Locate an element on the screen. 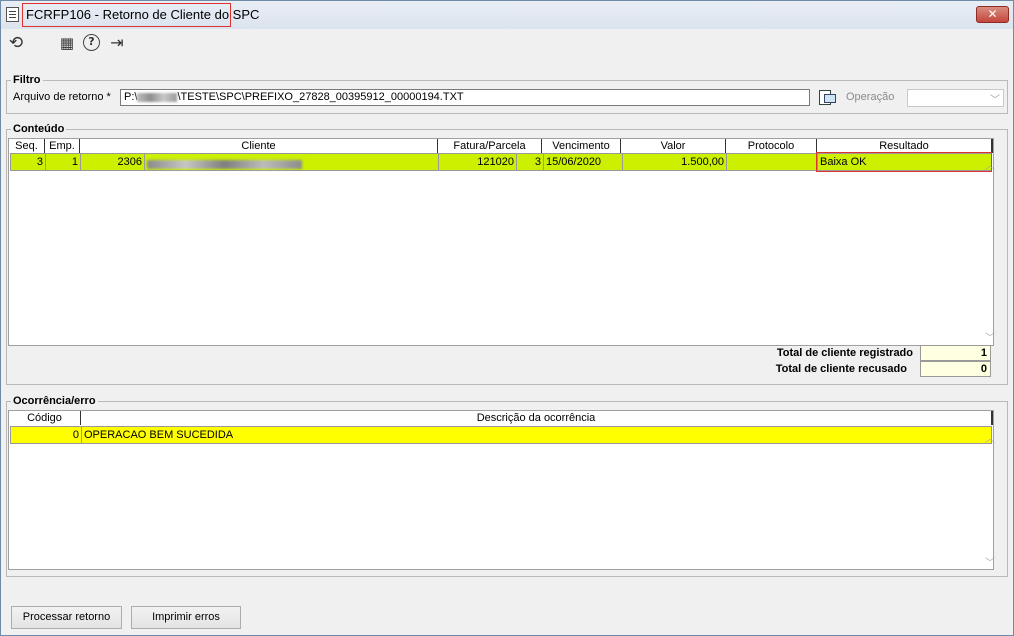  processar-retorno-button: Processar retorno is located at coordinates (66, 617).